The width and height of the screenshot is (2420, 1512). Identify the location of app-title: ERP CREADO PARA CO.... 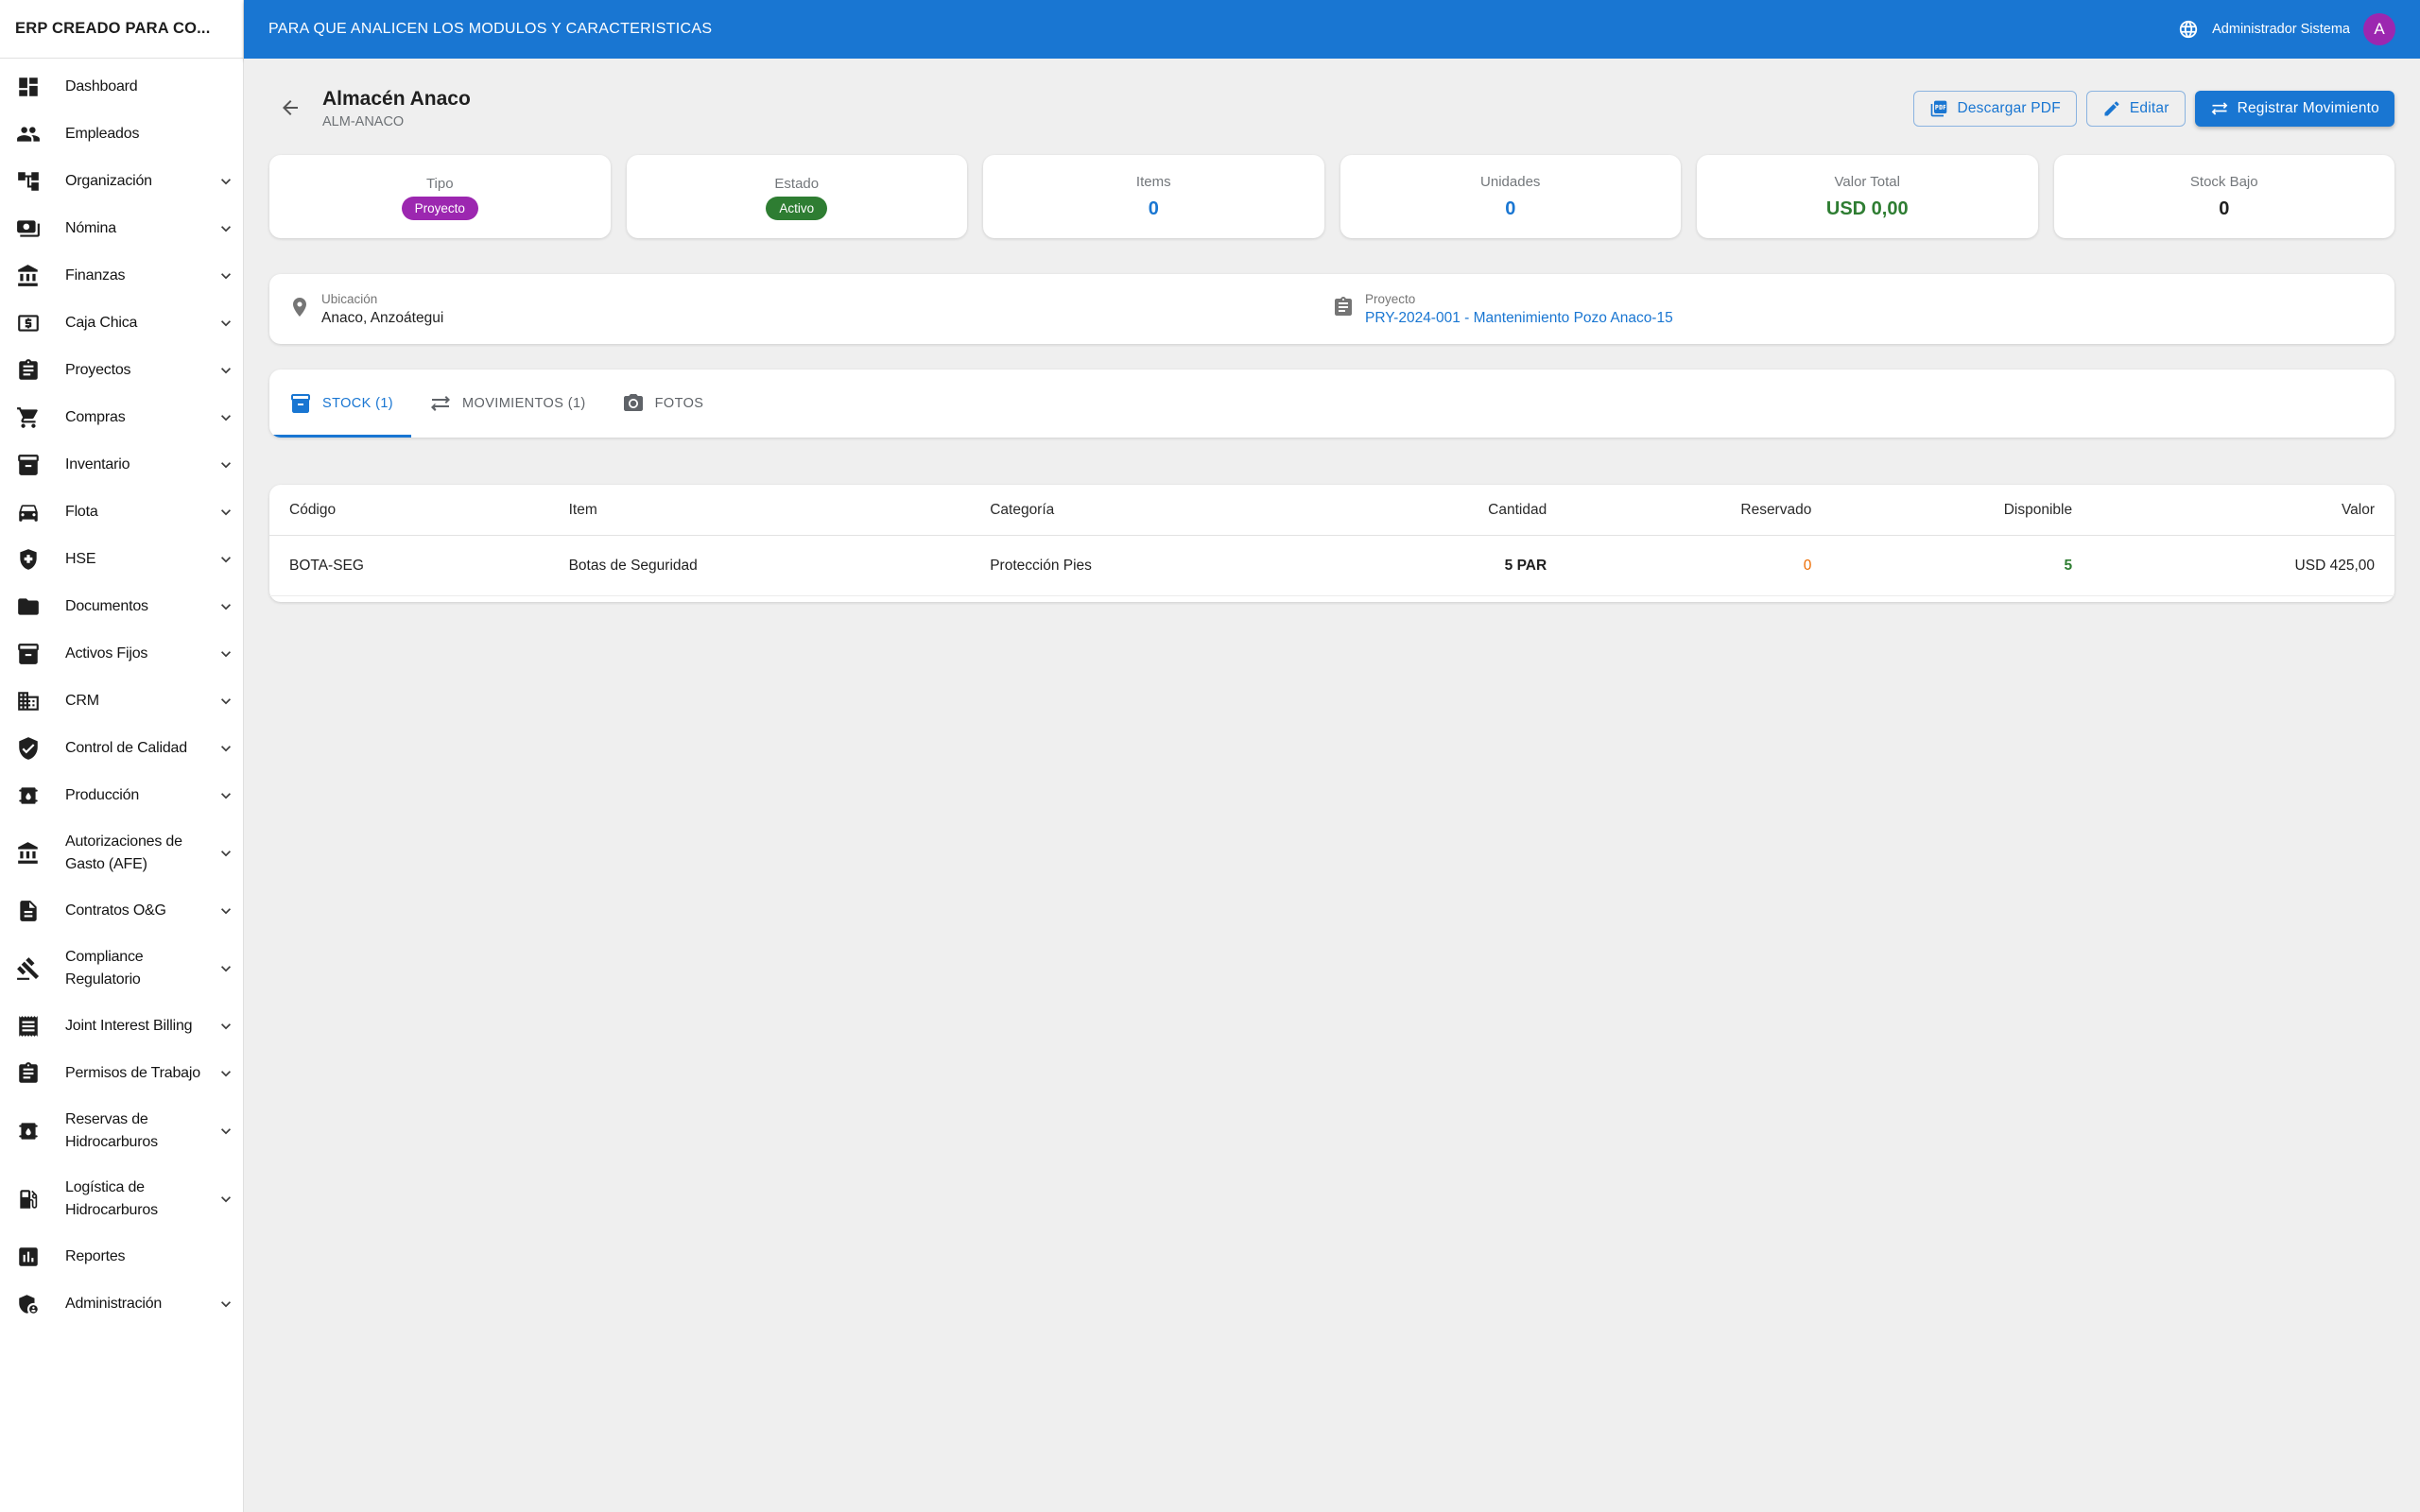
(122, 29).